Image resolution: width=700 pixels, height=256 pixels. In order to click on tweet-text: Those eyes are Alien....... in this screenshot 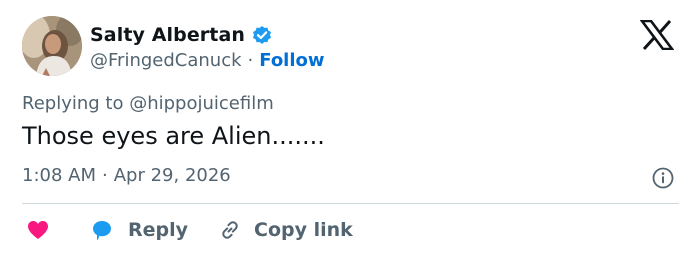, I will do `click(173, 136)`.